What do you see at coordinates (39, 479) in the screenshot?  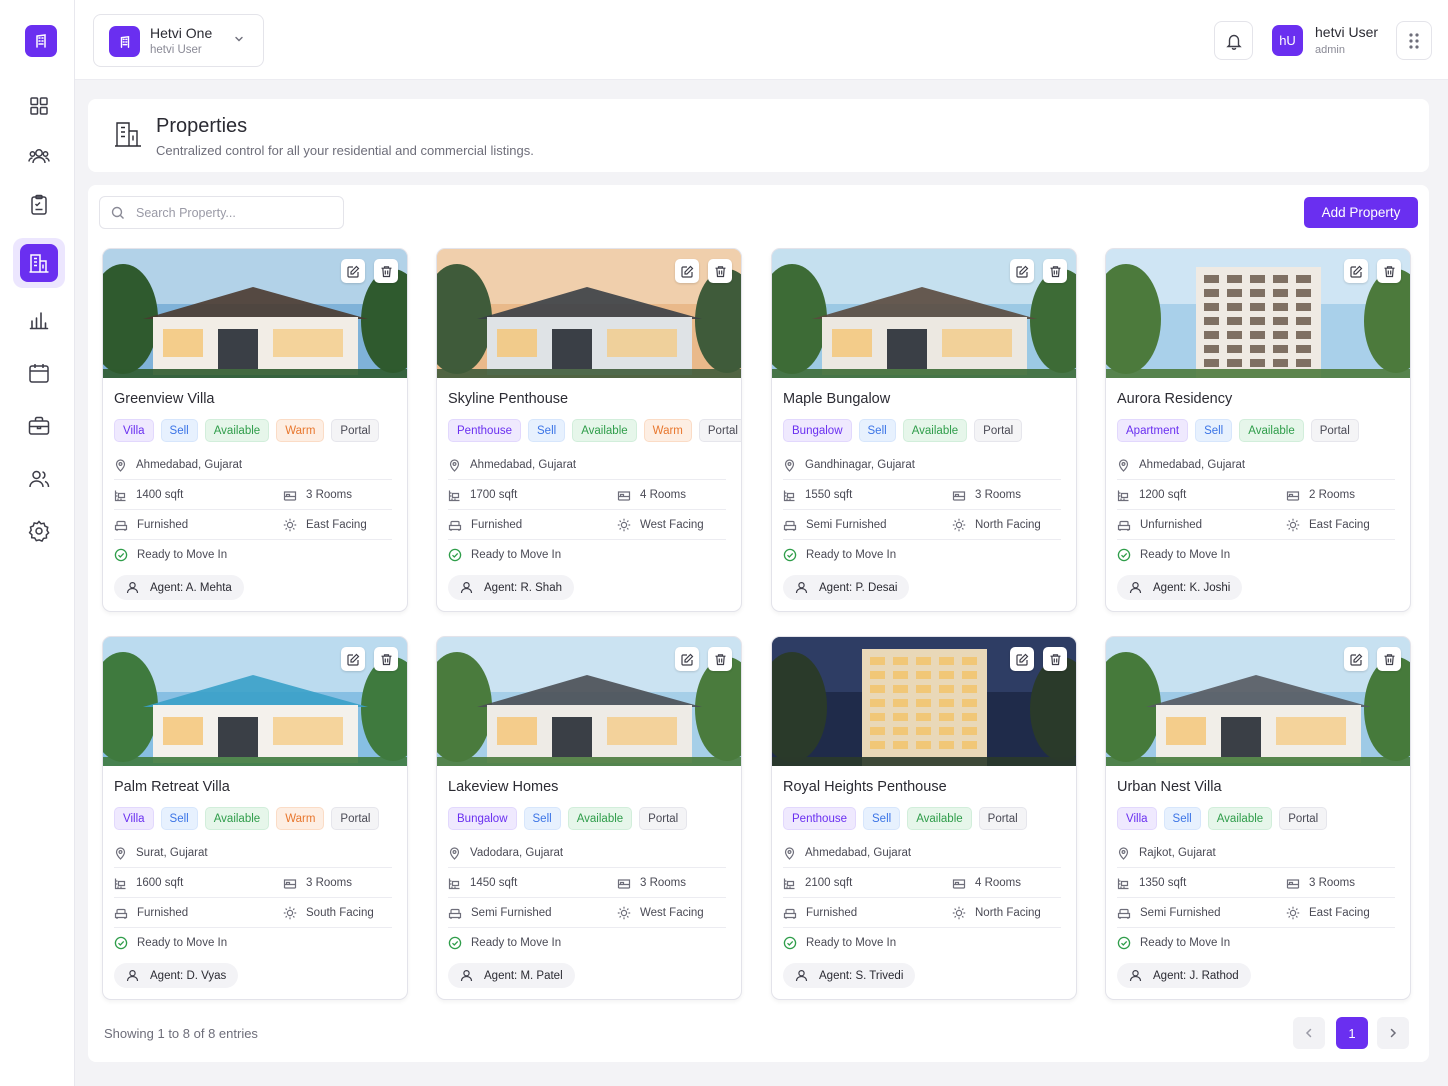 I see `sidebar-item-contacts` at bounding box center [39, 479].